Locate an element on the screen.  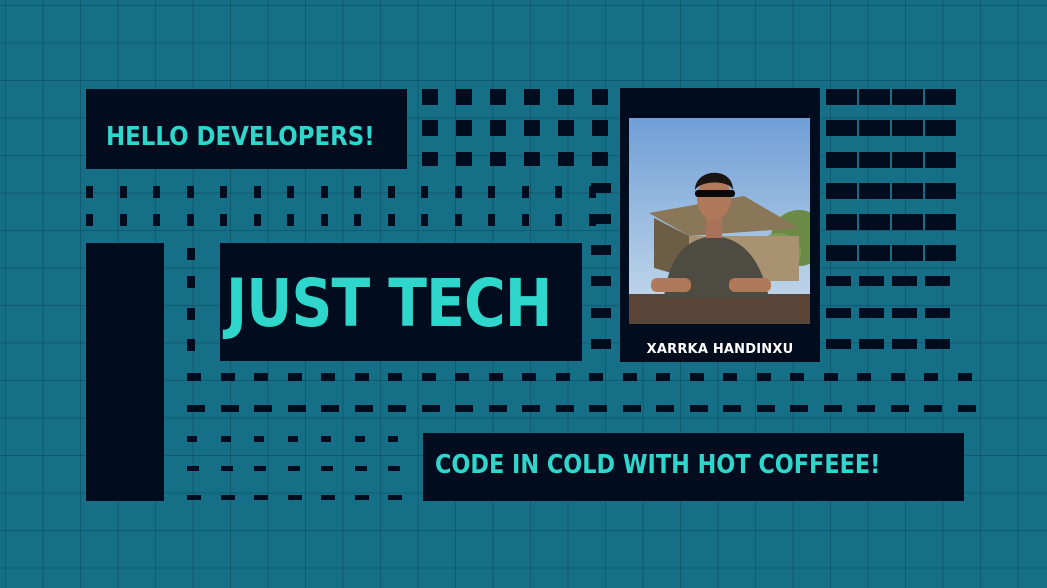
person-name: XARRKA HANDINXU is located at coordinates (720, 349).